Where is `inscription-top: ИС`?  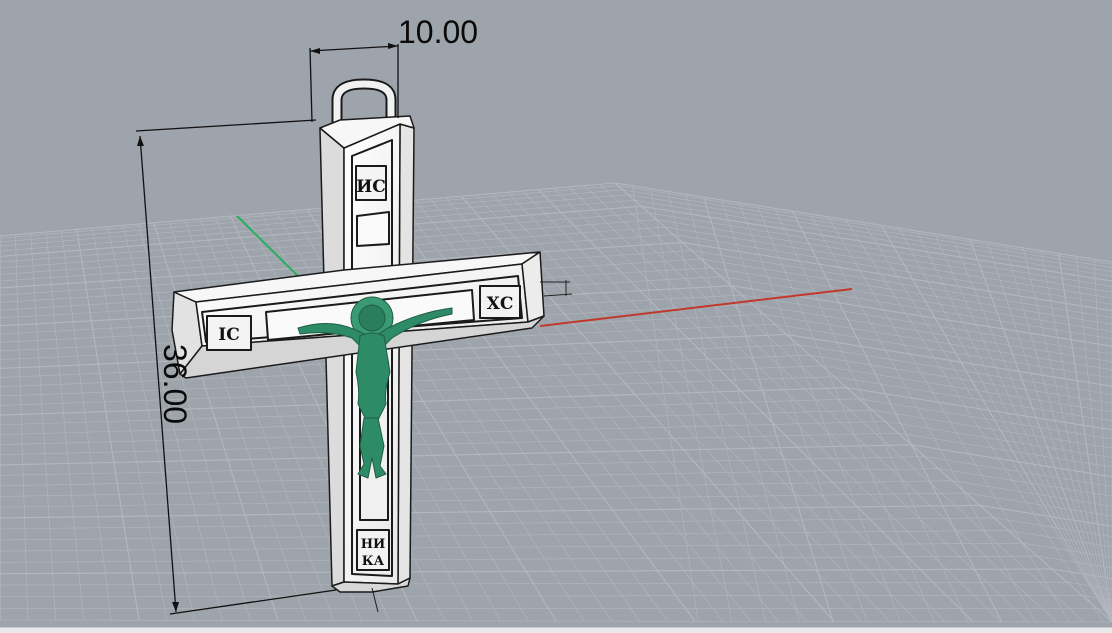
inscription-top: ИС is located at coordinates (371, 183).